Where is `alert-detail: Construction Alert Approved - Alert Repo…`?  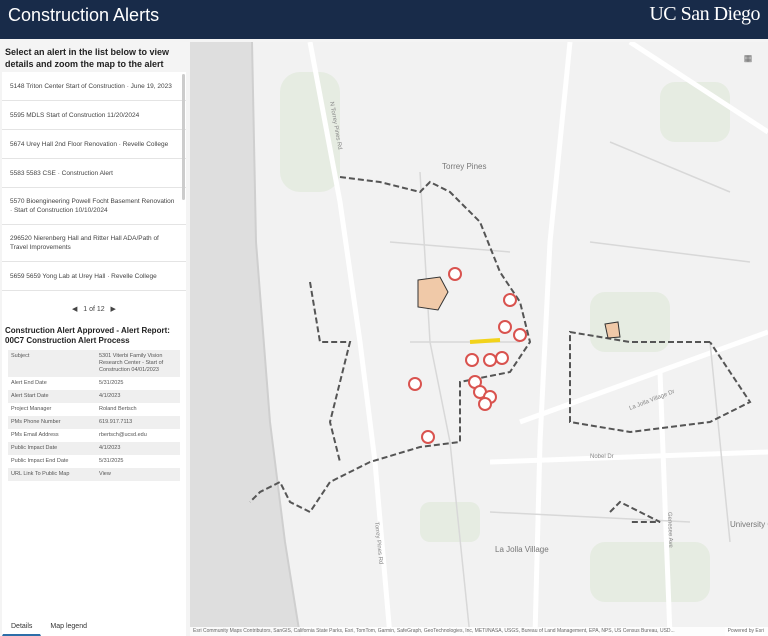
alert-detail: Construction Alert Approved - Alert Repo… is located at coordinates (94, 472).